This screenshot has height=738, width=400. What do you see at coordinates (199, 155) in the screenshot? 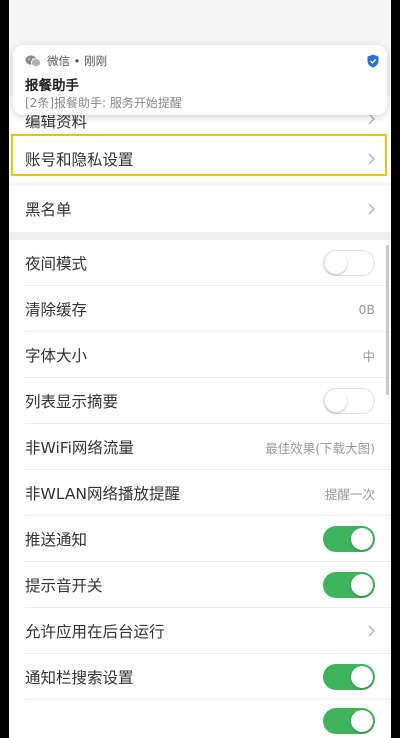
I see `highlight-frame` at bounding box center [199, 155].